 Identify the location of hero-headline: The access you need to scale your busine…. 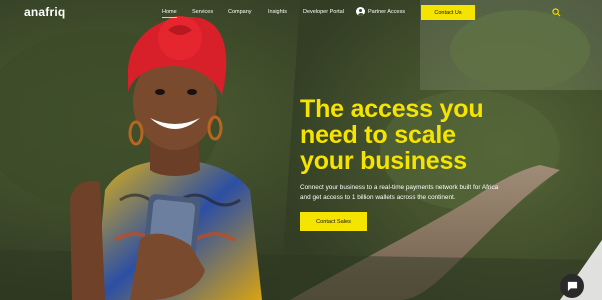
(440, 135).